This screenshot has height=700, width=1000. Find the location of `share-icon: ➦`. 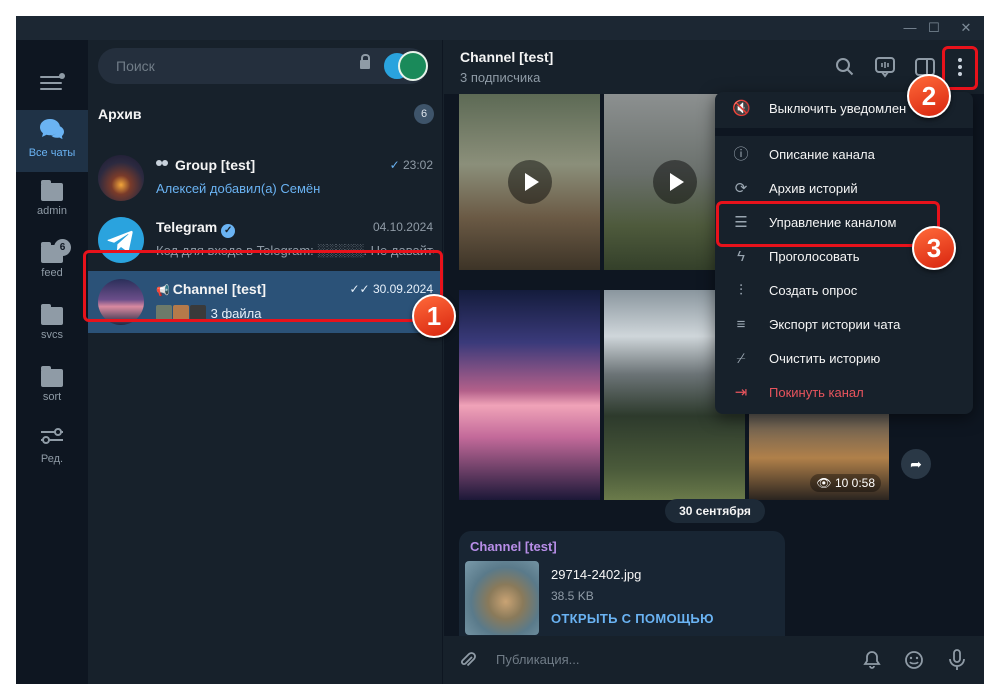

share-icon: ➦ is located at coordinates (916, 464).